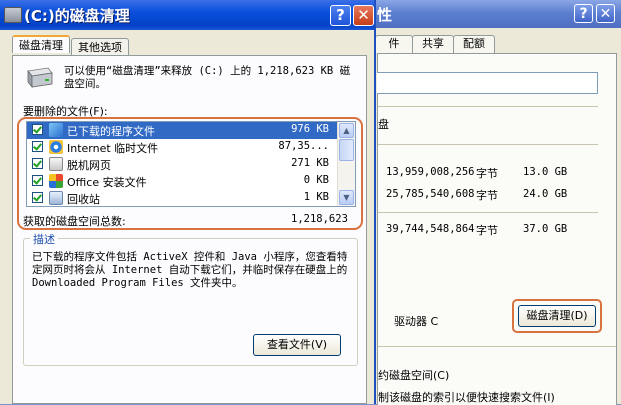  What do you see at coordinates (40, 78) in the screenshot?
I see `hard-drive-icon` at bounding box center [40, 78].